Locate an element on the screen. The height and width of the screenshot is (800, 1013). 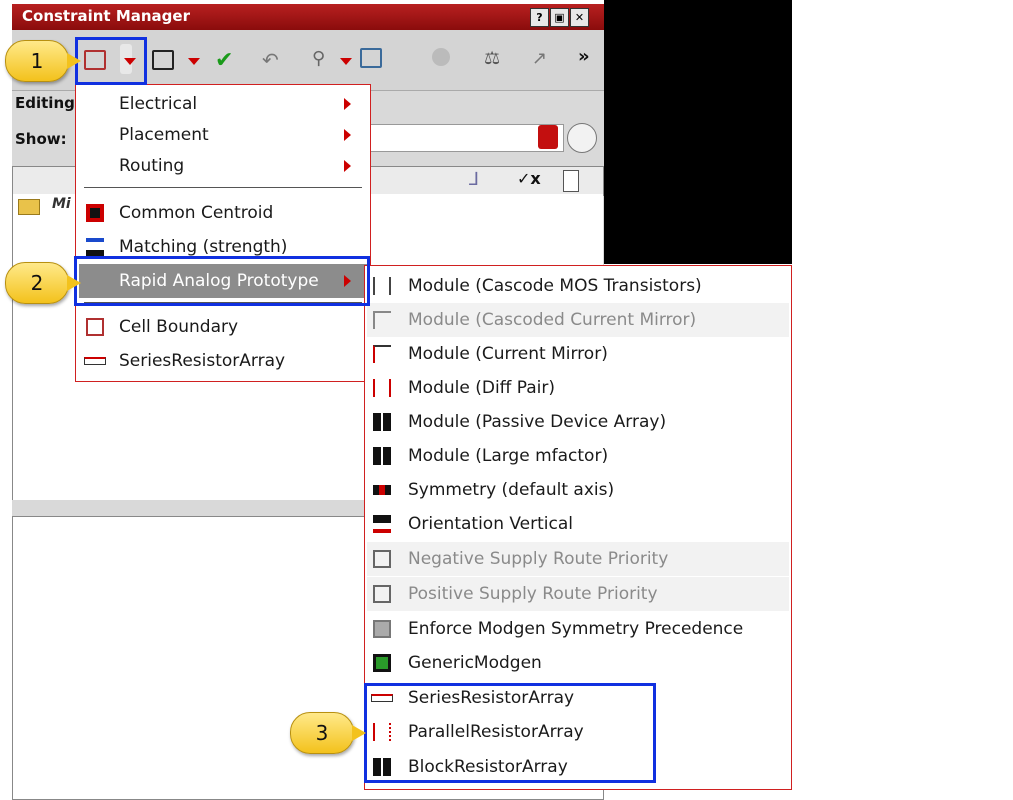
symmetry-icon is located at coordinates (382, 490).